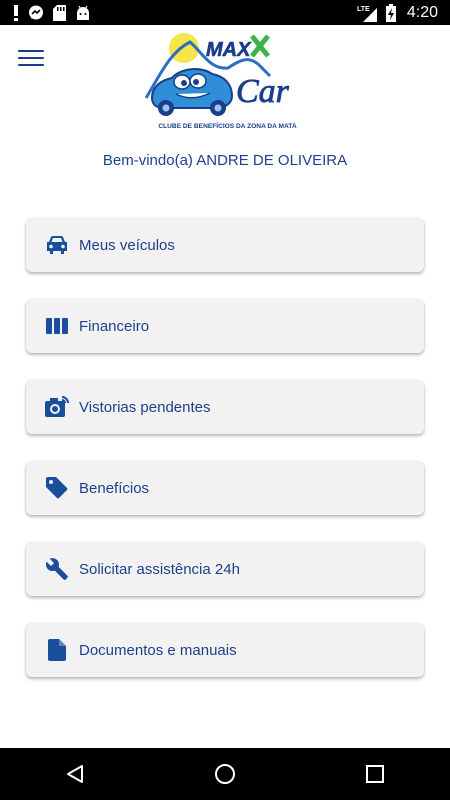 This screenshot has width=450, height=800. Describe the element at coordinates (363, 9) in the screenshot. I see `network-type: LTE` at that location.